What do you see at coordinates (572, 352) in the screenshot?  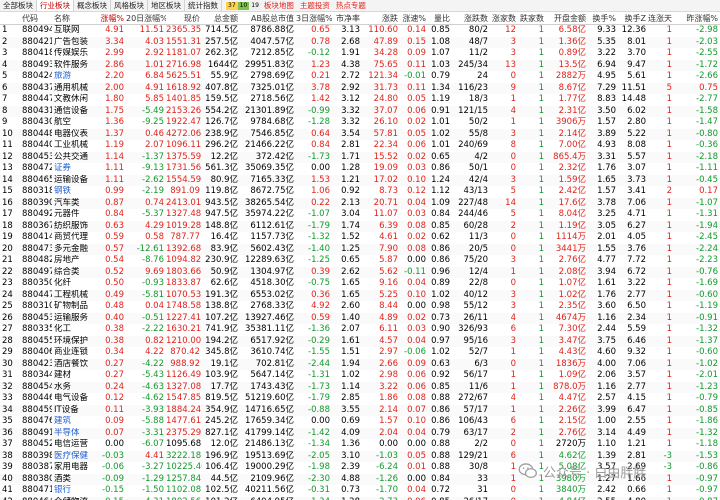 I see `cell-open-amount: 4.43亿` at bounding box center [572, 352].